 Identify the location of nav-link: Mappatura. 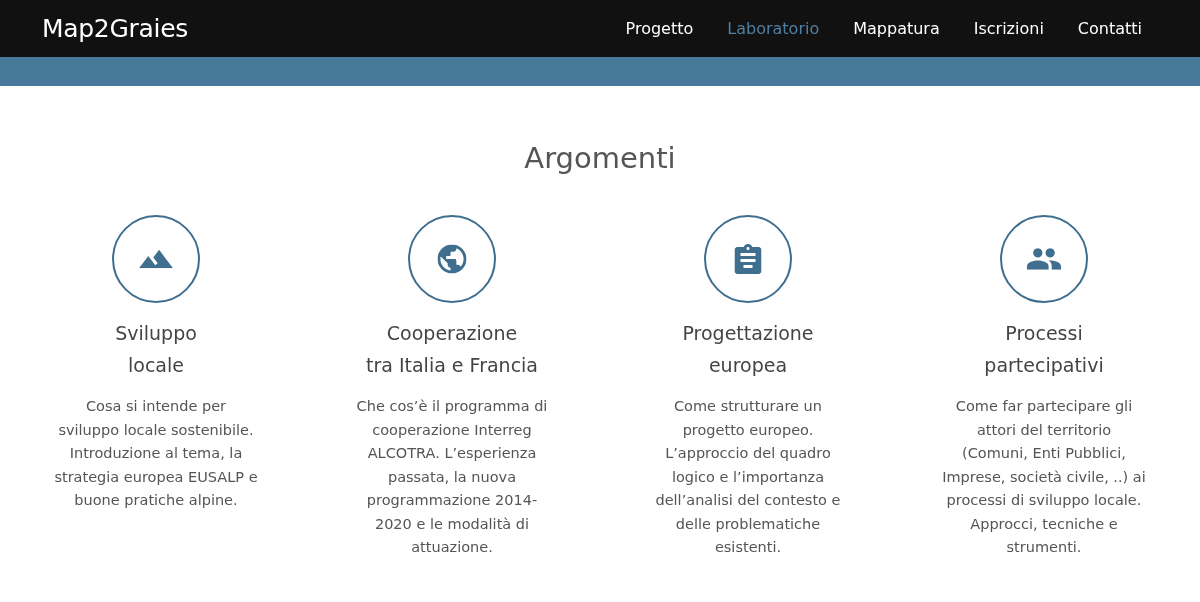
(896, 28).